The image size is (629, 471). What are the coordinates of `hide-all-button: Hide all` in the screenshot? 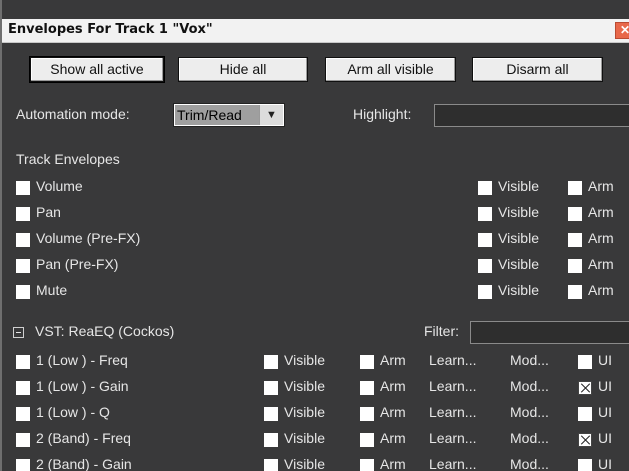 It's located at (243, 69).